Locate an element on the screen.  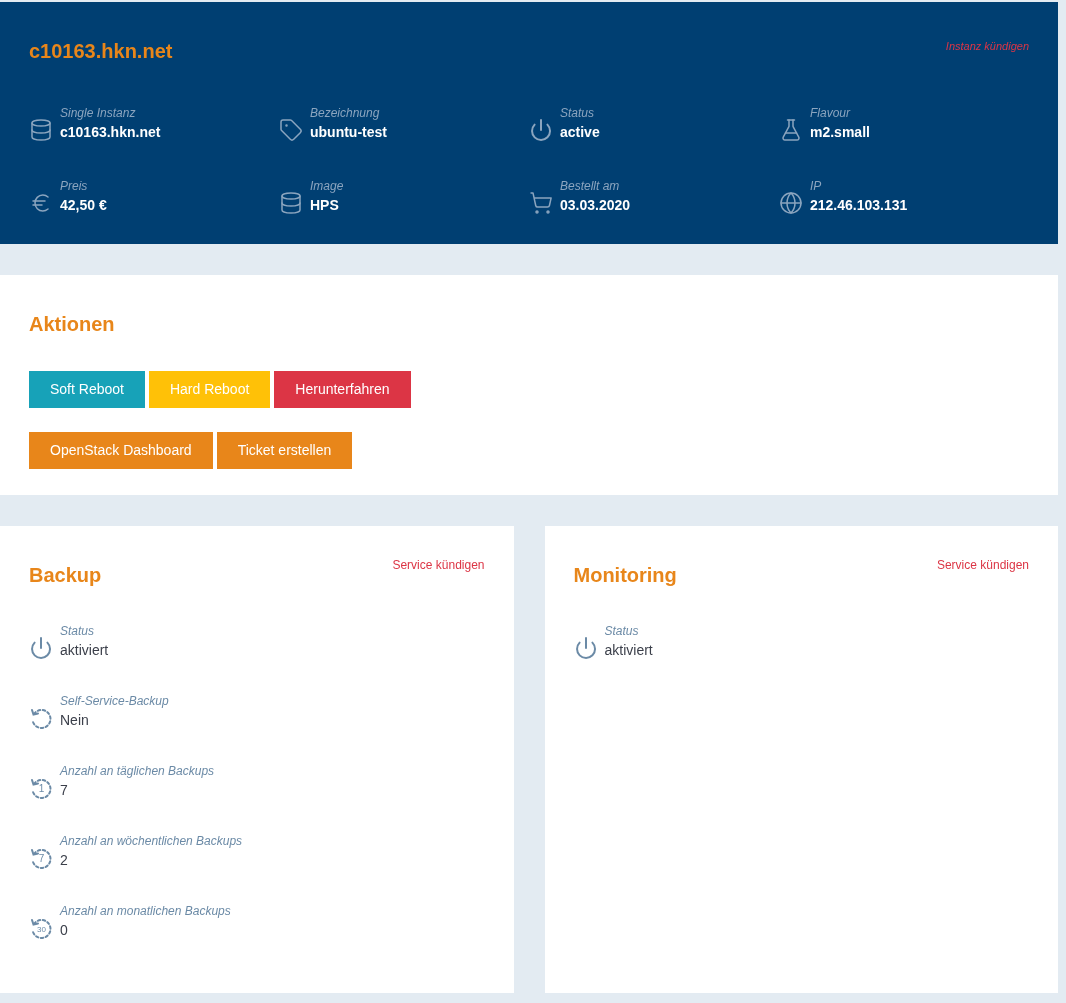
field-label: Image is located at coordinates (327, 186).